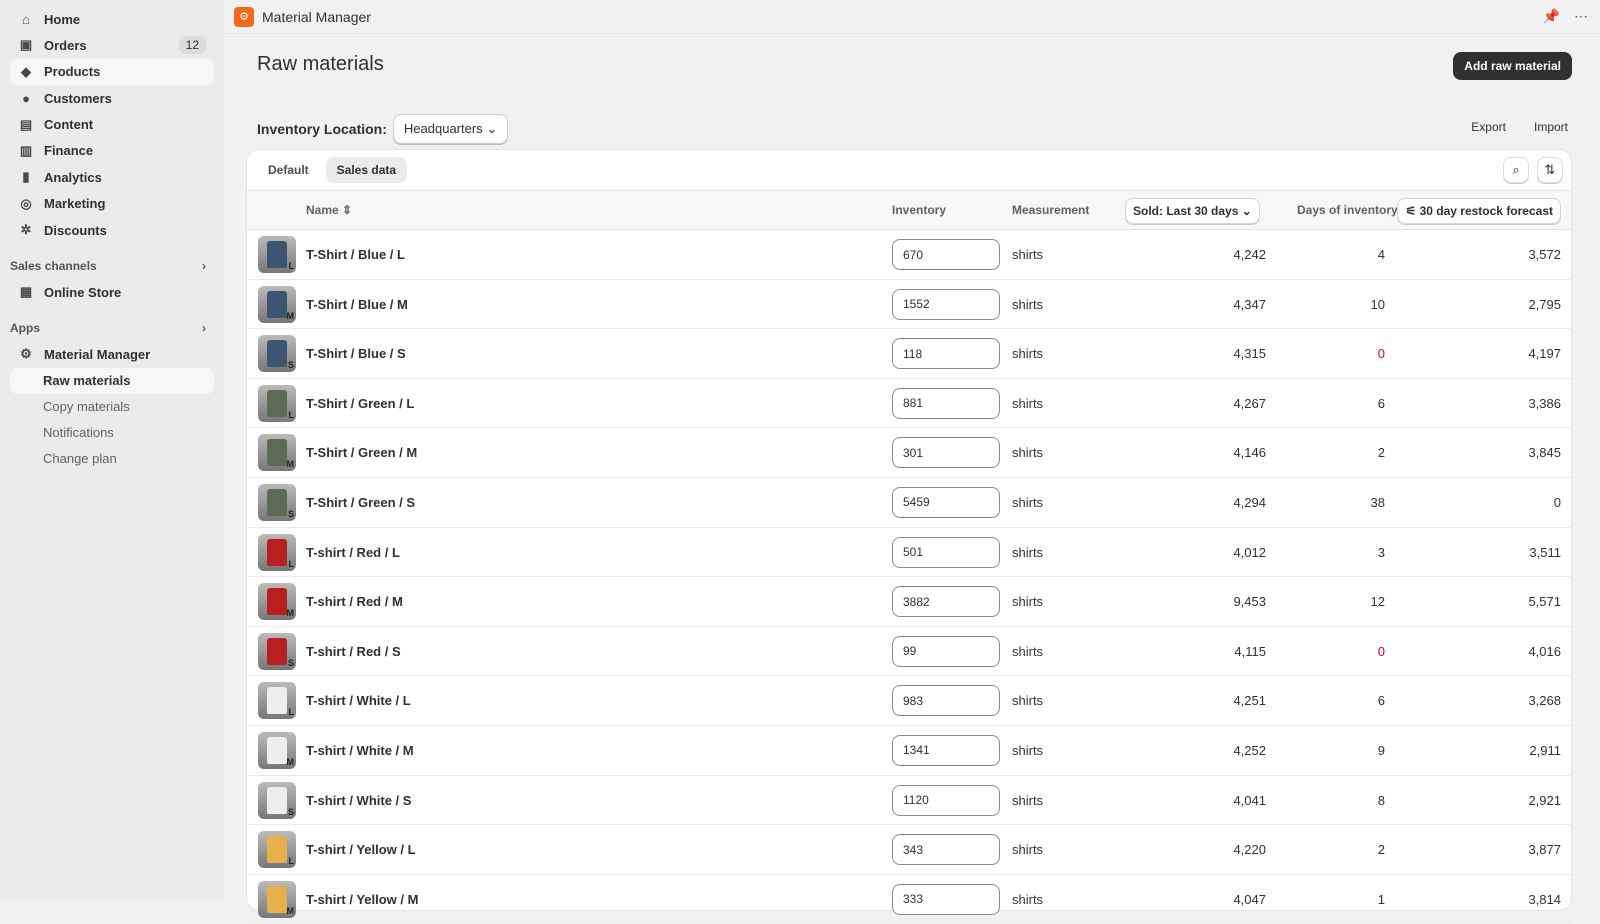 The height and width of the screenshot is (924, 1600). I want to click on sidebar-item-material-manager: ⚙ Material Manager, so click(112, 354).